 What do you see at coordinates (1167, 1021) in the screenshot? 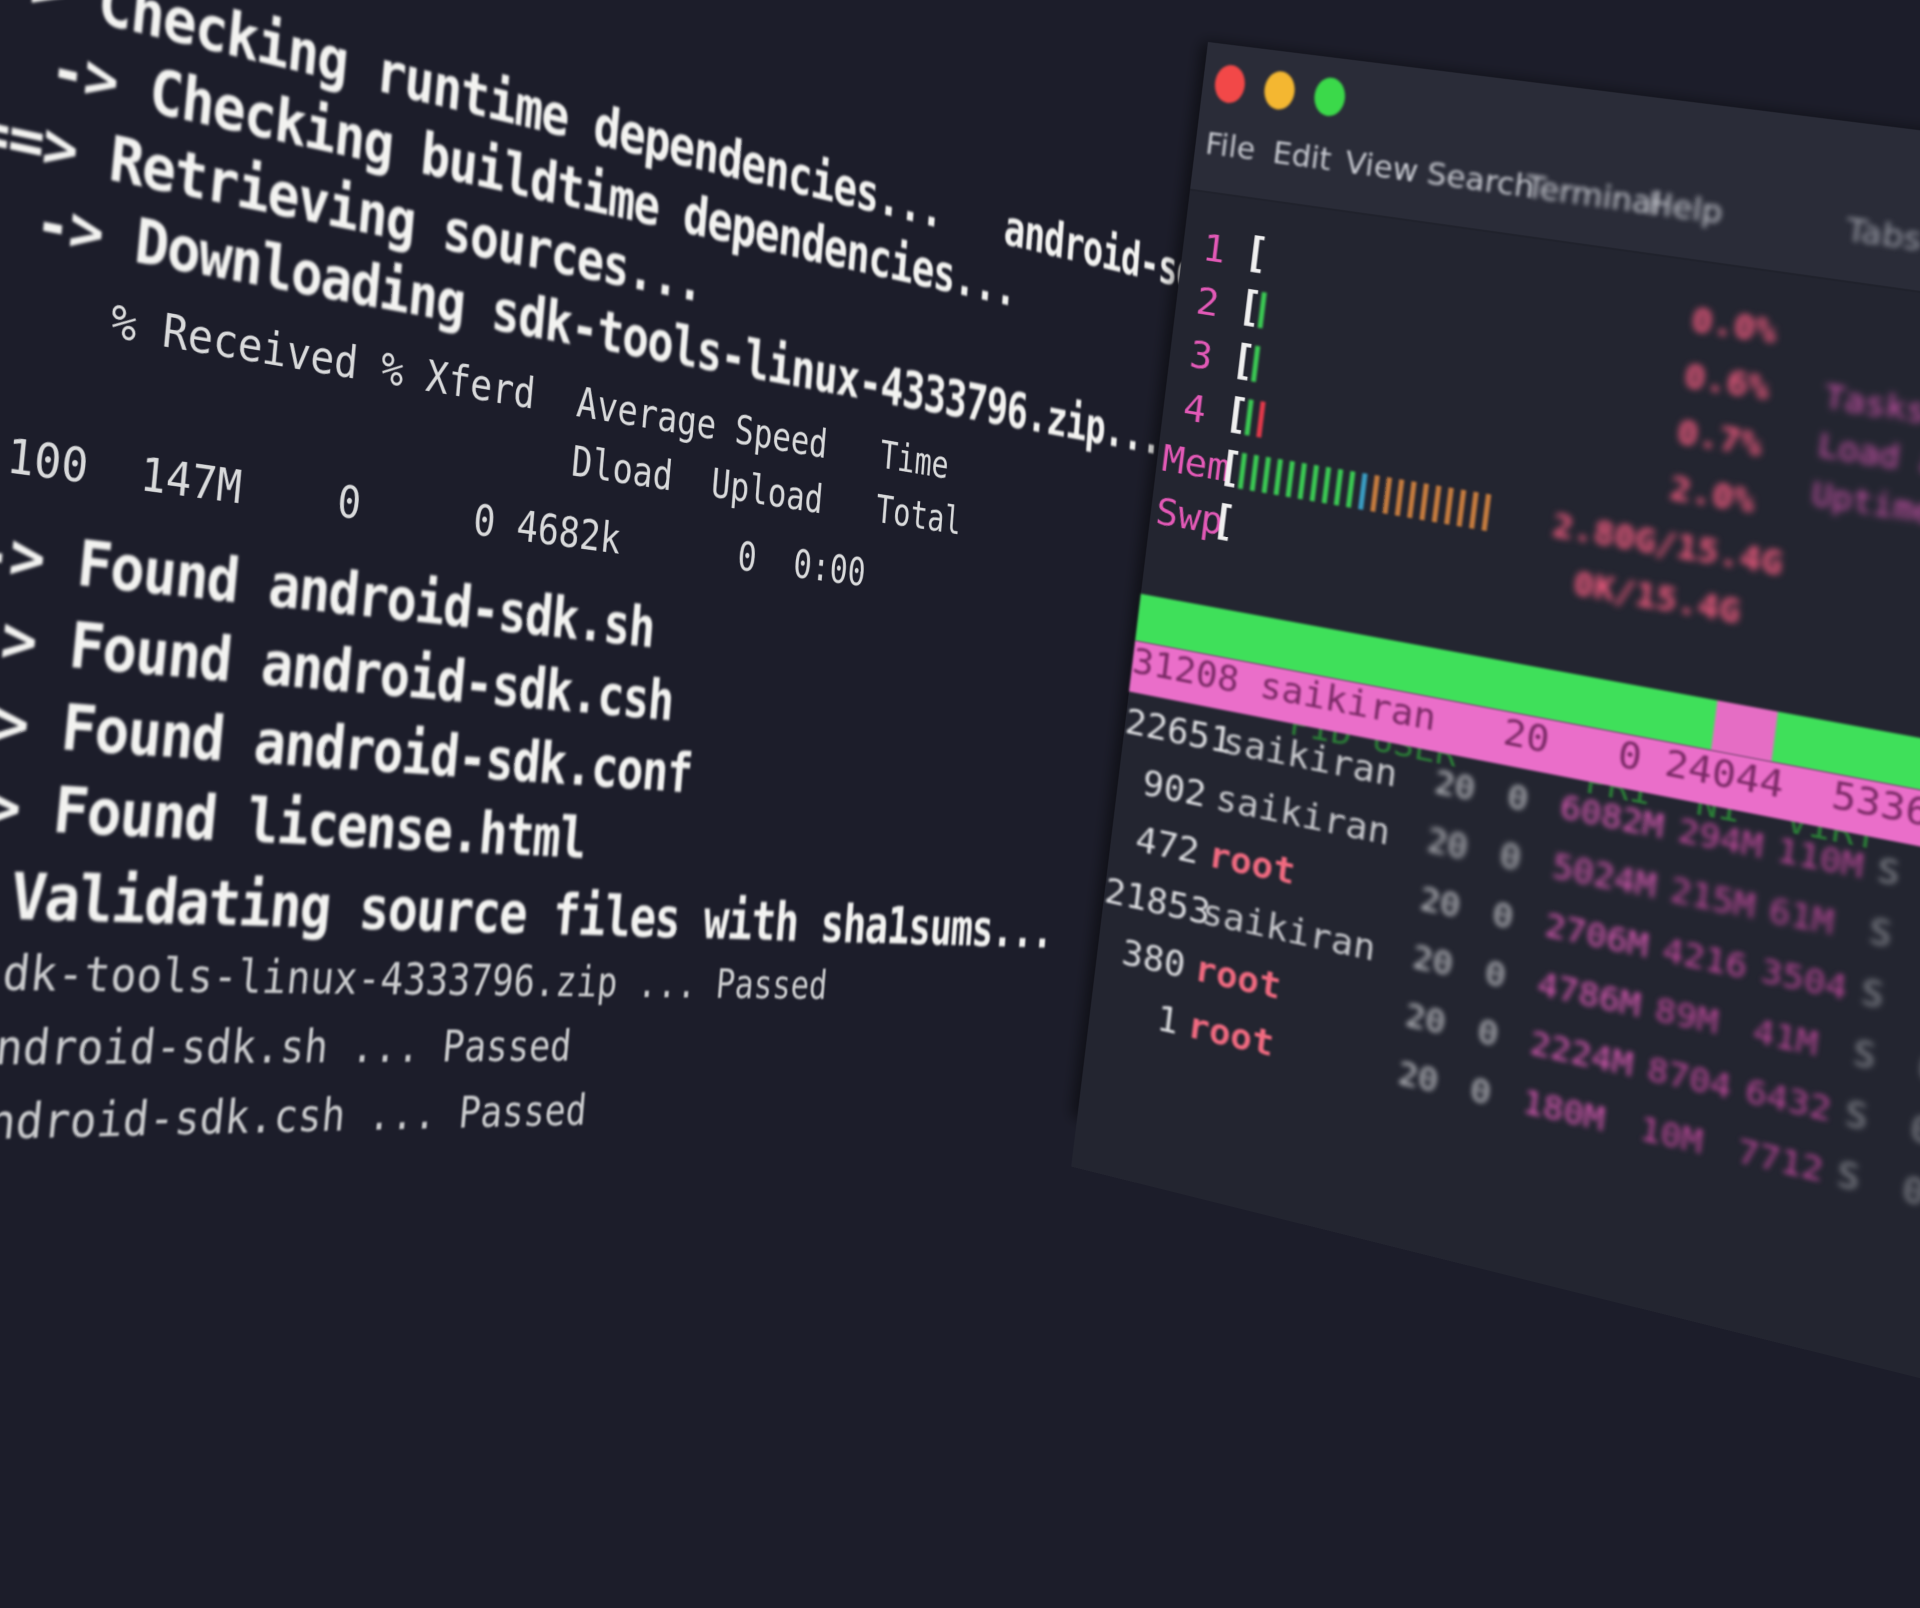
I see `process-pid: 1` at bounding box center [1167, 1021].